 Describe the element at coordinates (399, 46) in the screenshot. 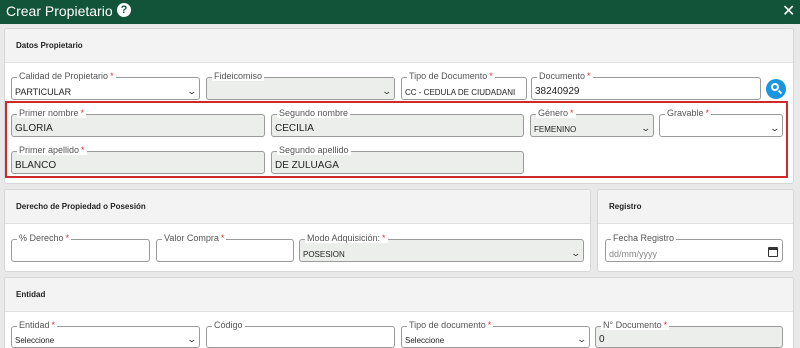

I see `panel-header: Datos Propietario` at that location.